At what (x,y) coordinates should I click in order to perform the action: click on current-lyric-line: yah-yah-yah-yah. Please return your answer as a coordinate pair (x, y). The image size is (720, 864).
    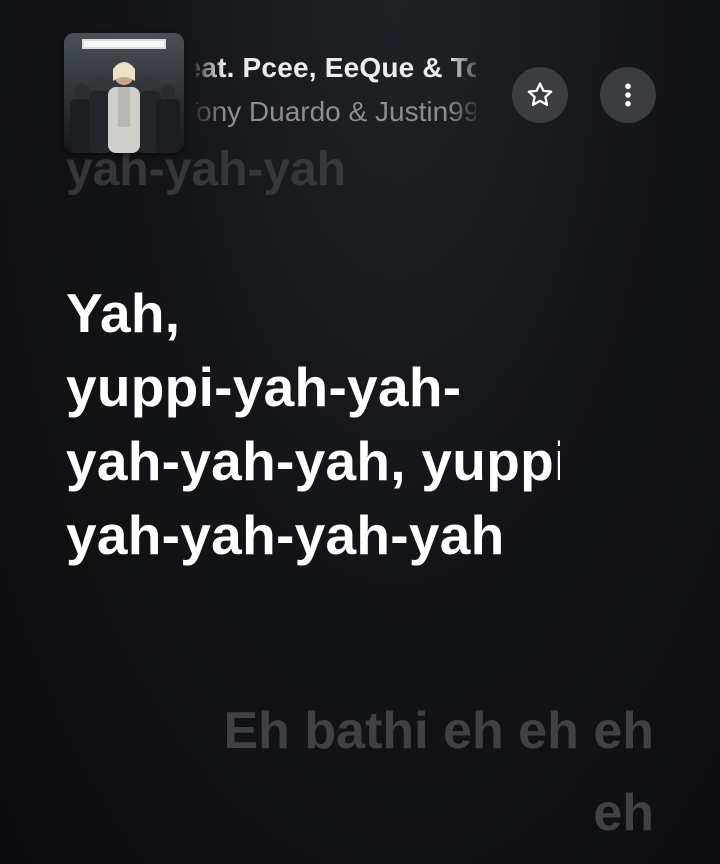
    Looking at the image, I should click on (285, 535).